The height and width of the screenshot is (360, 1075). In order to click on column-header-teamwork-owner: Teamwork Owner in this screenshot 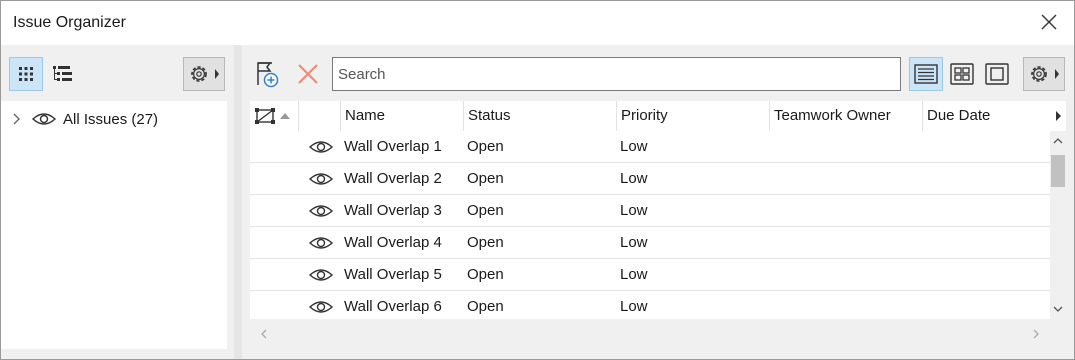, I will do `click(845, 116)`.